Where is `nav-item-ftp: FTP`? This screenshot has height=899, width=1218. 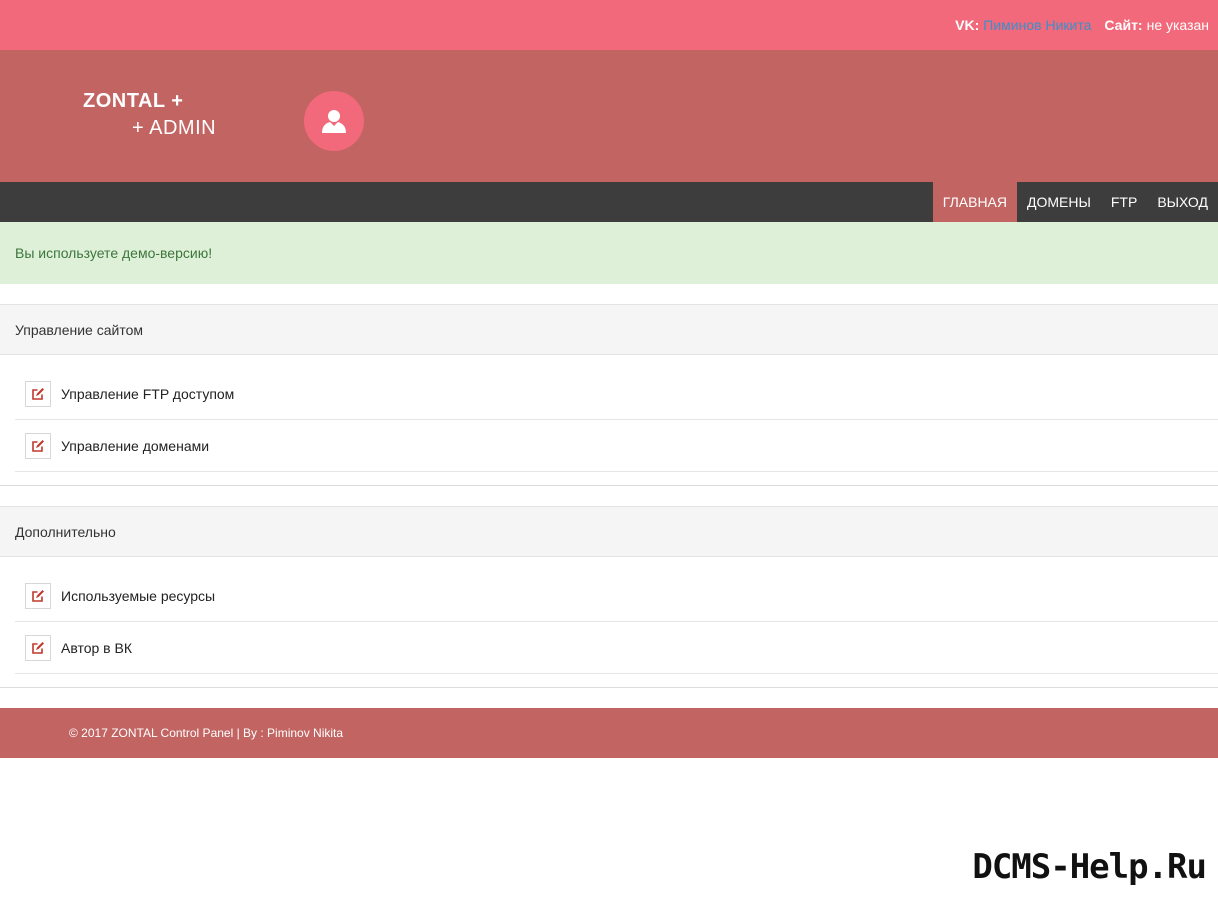
nav-item-ftp: FTP is located at coordinates (1124, 202).